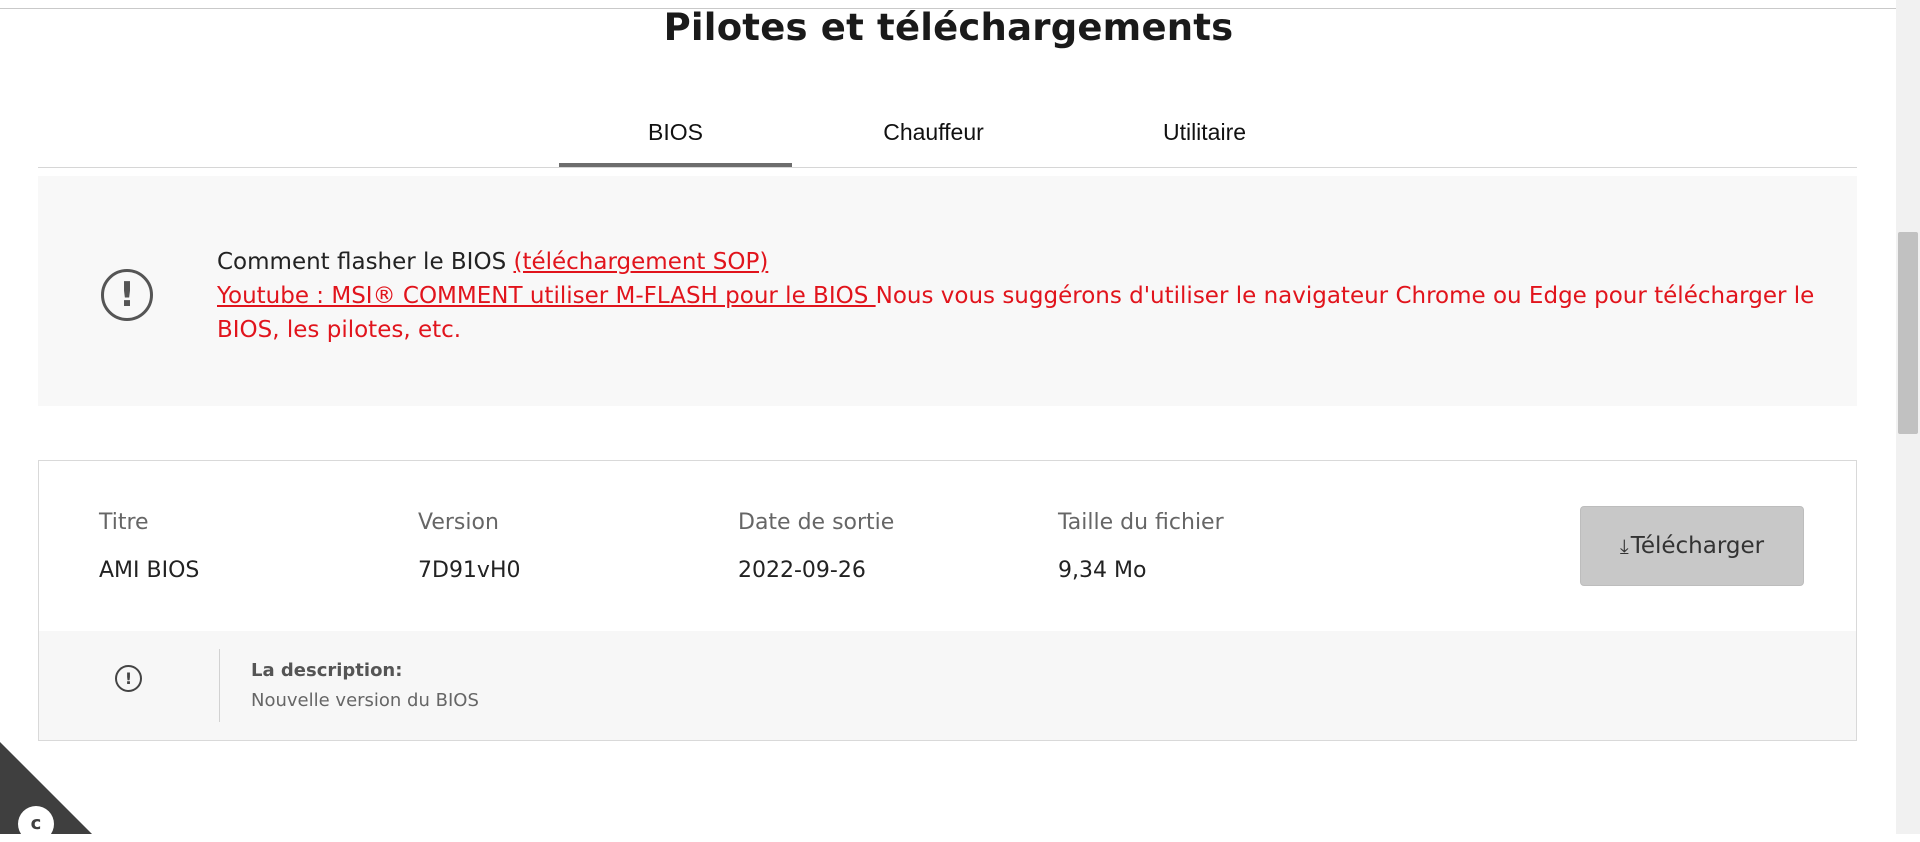  Describe the element at coordinates (1908, 333) in the screenshot. I see `scrollbar-thumb` at that location.